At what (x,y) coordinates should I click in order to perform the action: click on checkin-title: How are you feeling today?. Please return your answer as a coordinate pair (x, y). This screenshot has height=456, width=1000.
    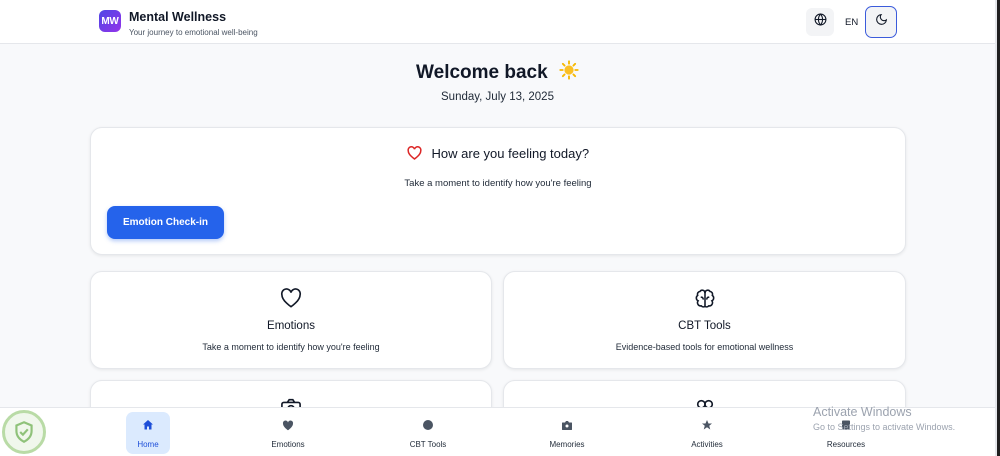
    Looking at the image, I should click on (510, 153).